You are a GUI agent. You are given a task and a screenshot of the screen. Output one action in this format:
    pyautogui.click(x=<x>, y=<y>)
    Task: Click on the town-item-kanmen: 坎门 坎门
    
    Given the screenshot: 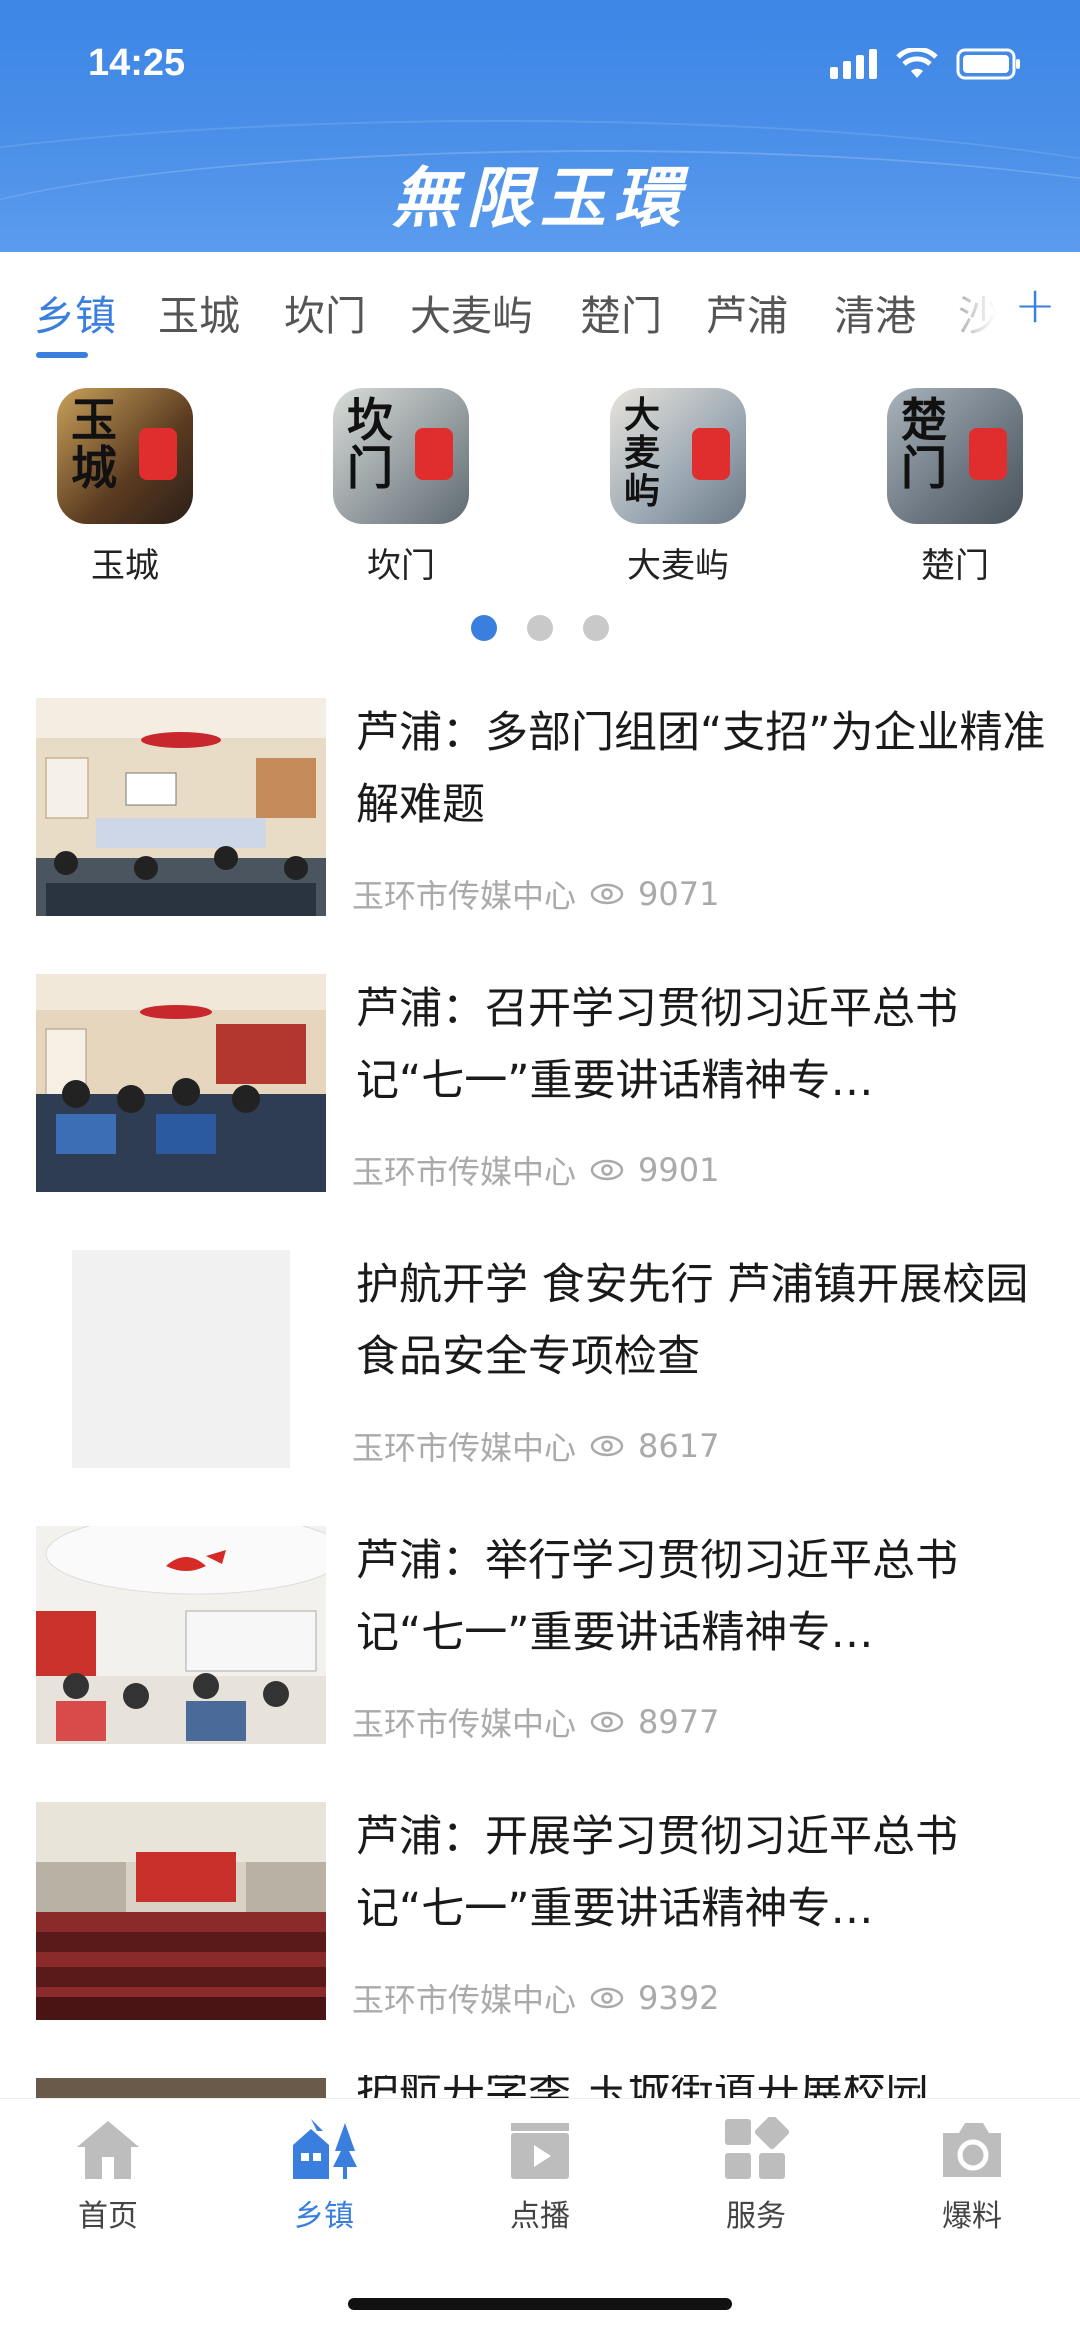 What is the action you would take?
    pyautogui.click(x=401, y=483)
    